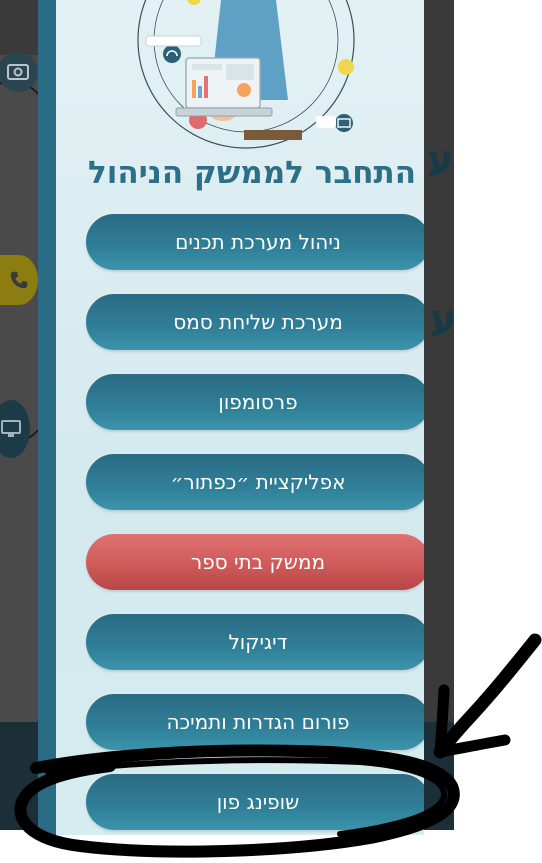 This screenshot has height=863, width=542. I want to click on modal-title: התחבר לממשק הניהול, so click(252, 173).